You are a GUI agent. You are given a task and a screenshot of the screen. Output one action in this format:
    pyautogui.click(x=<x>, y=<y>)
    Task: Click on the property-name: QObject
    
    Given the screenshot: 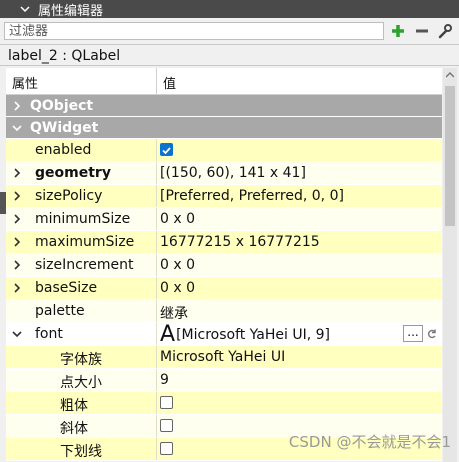 What is the action you would take?
    pyautogui.click(x=62, y=106)
    